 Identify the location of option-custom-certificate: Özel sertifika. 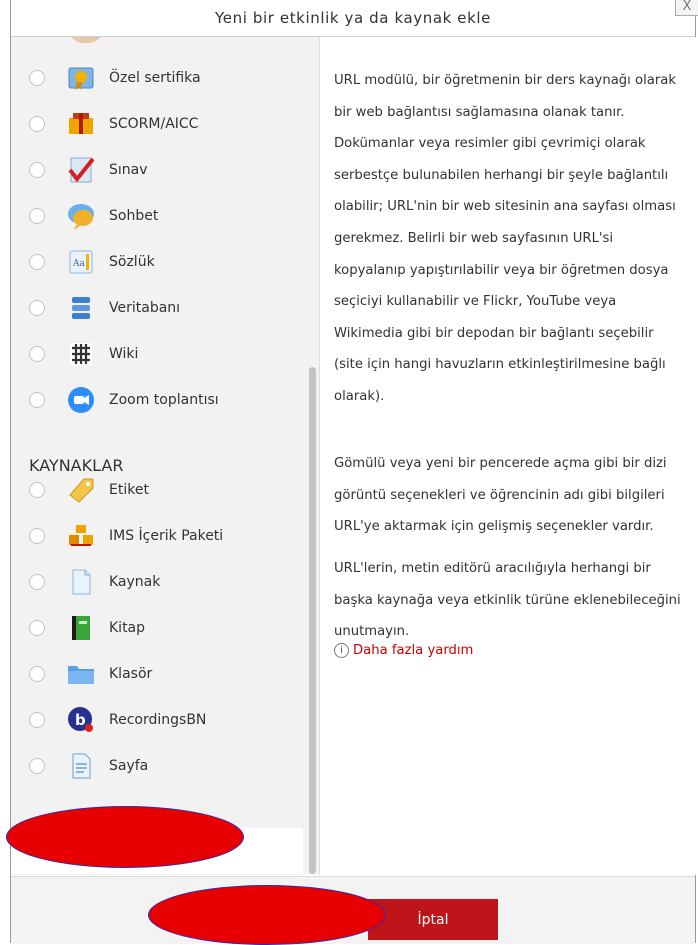
(161, 78).